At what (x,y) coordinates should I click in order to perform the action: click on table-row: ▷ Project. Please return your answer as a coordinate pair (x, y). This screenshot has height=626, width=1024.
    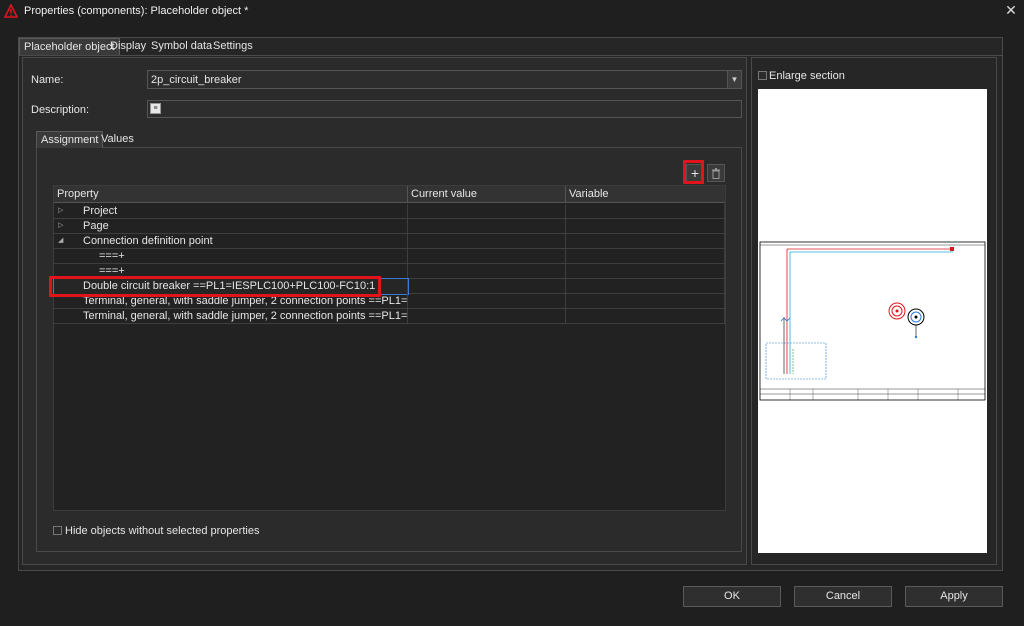
    Looking at the image, I should click on (389, 211).